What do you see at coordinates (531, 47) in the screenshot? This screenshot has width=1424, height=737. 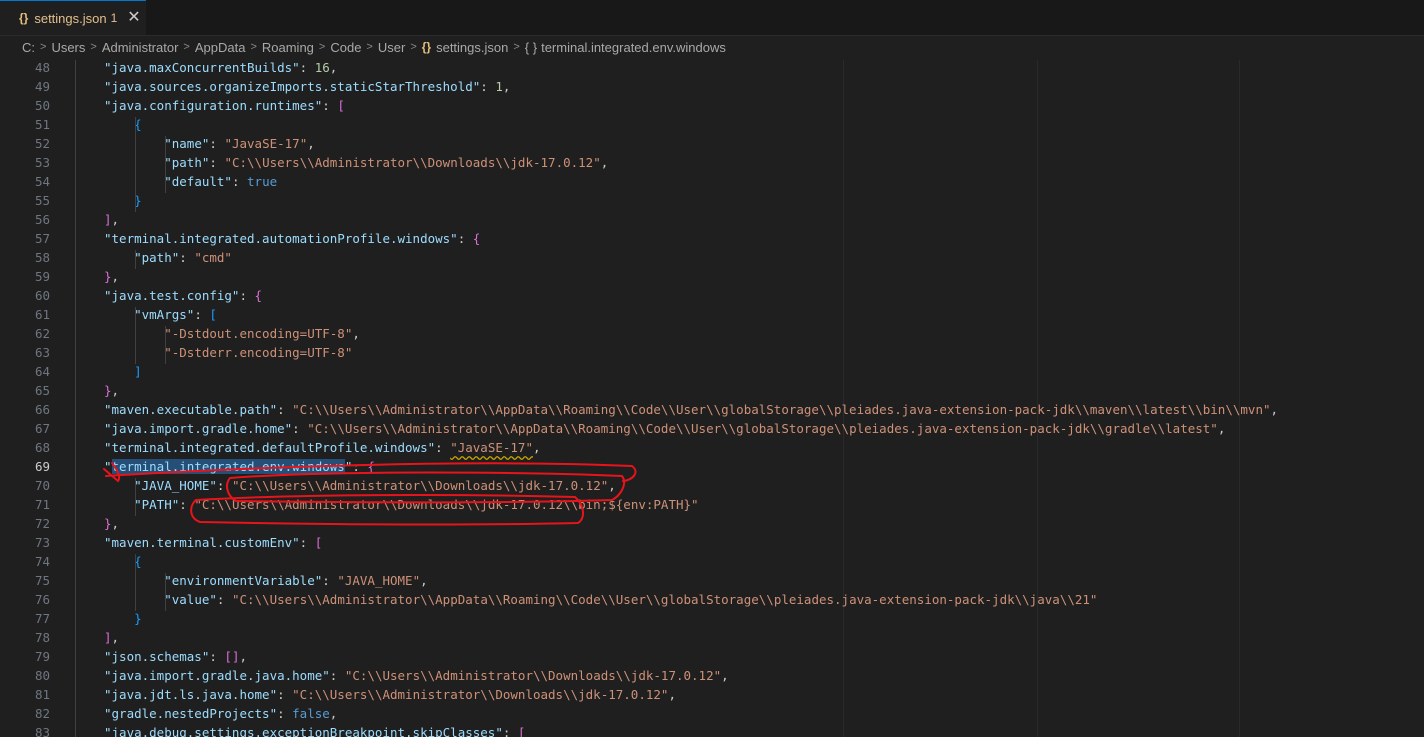 I see `object-braces-icon: { }` at bounding box center [531, 47].